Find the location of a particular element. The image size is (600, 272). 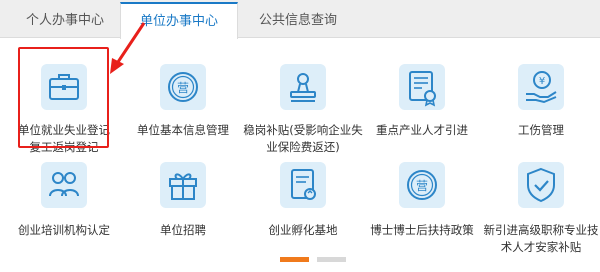

service-label: 单位招聘 is located at coordinates (183, 230).